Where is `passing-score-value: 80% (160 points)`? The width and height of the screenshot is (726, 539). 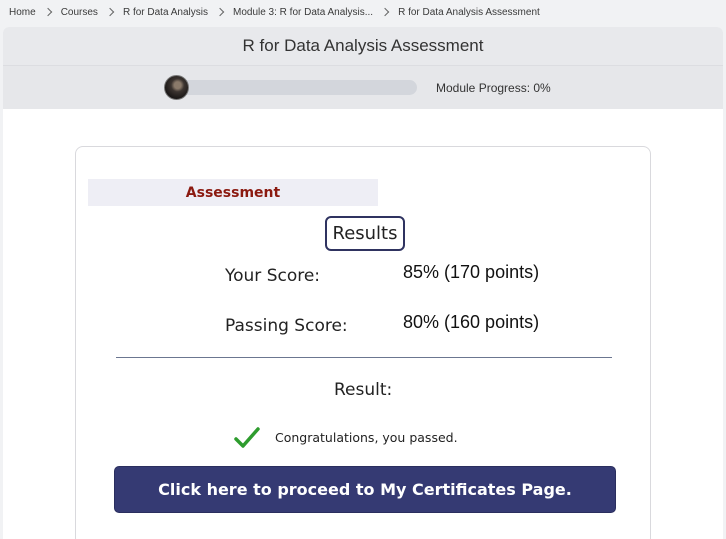 passing-score-value: 80% (160 points) is located at coordinates (471, 322).